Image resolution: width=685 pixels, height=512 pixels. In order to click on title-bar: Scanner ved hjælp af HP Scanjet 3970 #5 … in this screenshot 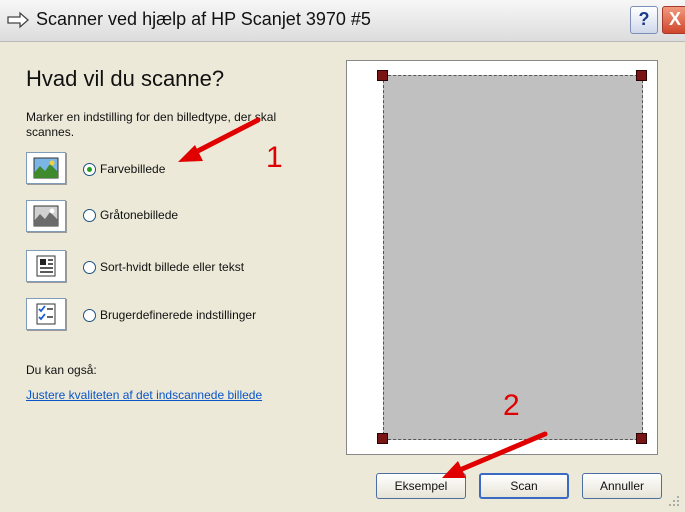, I will do `click(342, 21)`.